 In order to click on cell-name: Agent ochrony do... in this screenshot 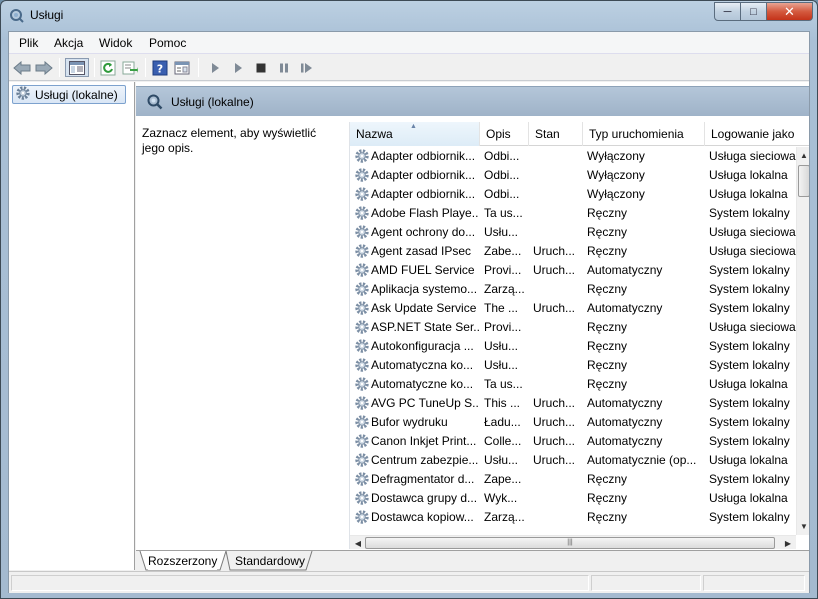, I will do `click(423, 232)`.